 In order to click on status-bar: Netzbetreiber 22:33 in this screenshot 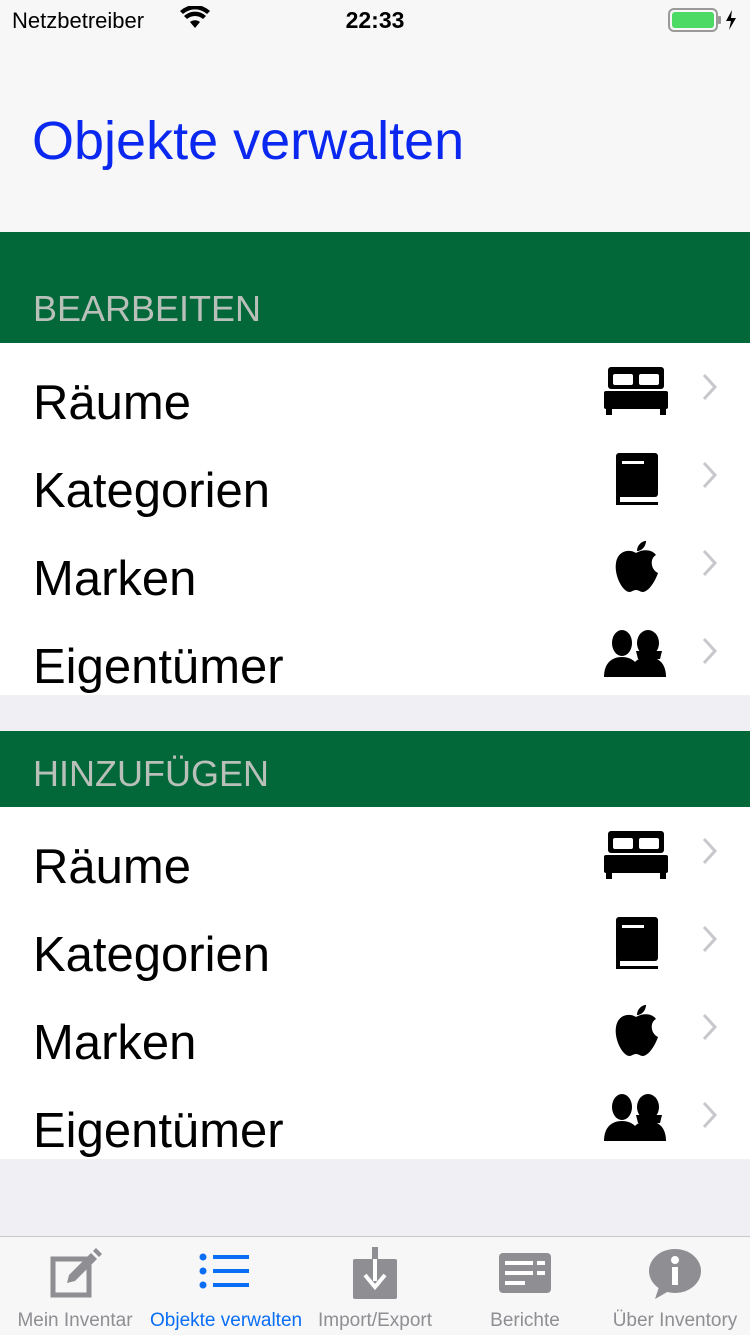, I will do `click(375, 20)`.